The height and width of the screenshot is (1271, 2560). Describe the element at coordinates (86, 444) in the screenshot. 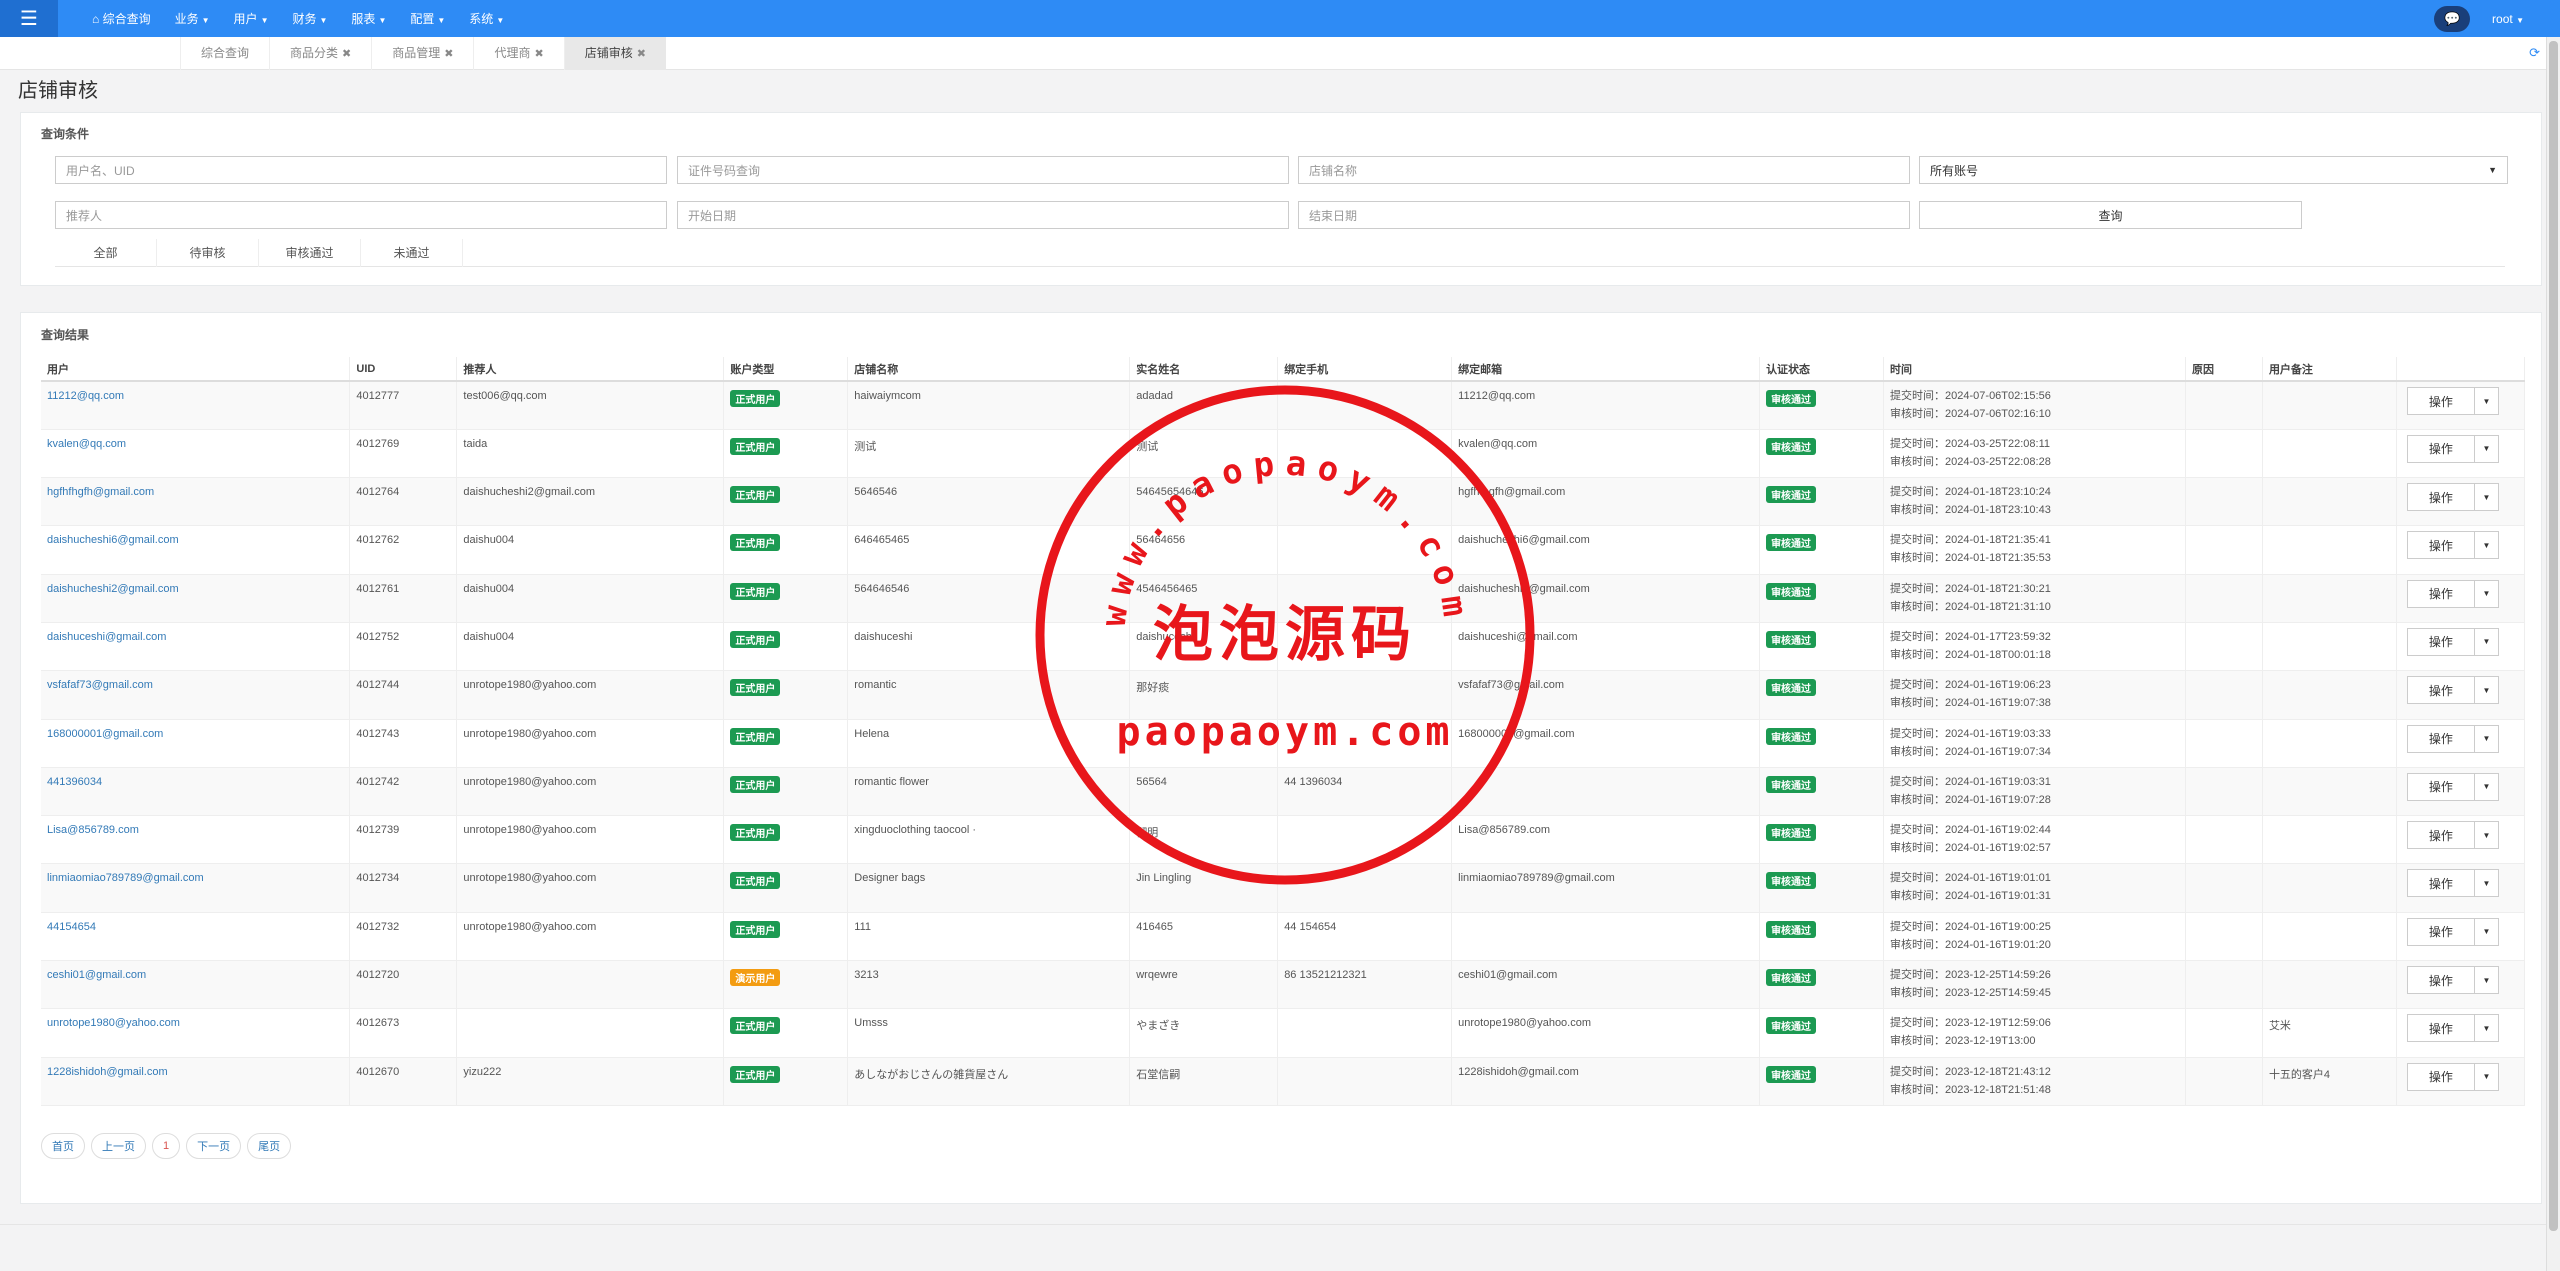

I see `user-link: kvalen@qq.com` at that location.